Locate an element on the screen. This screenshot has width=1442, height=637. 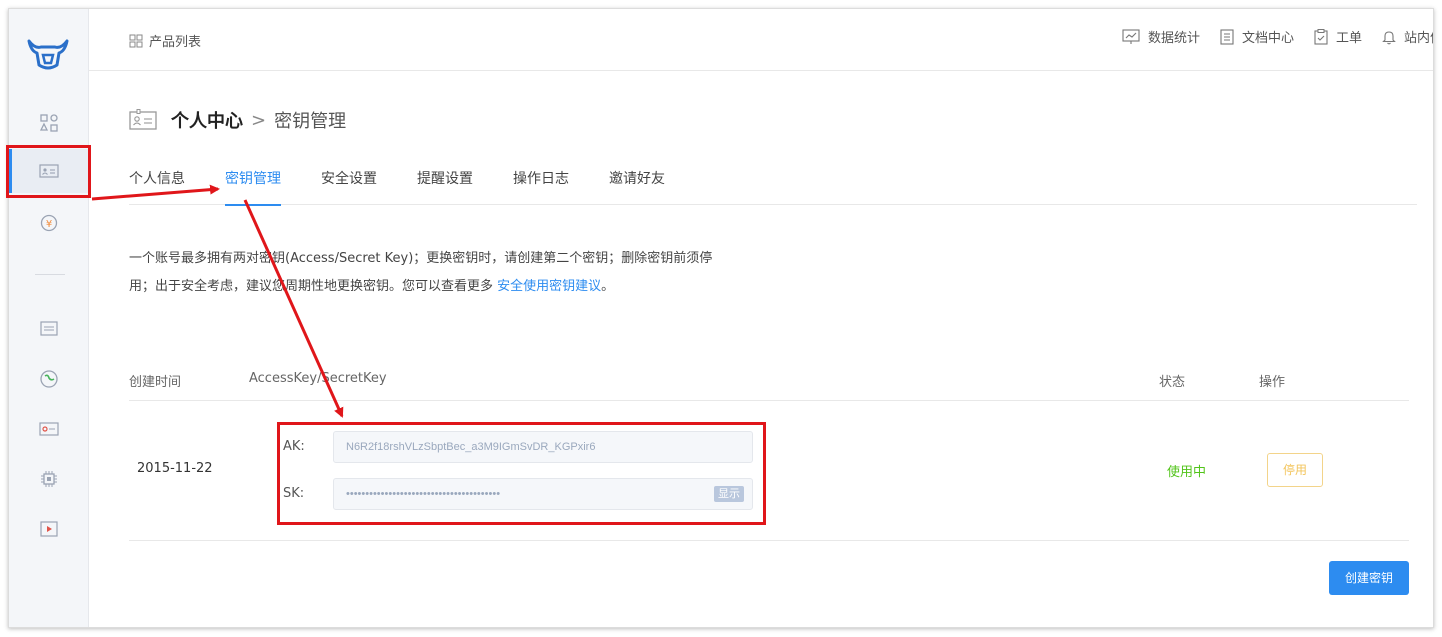
grid-icon is located at coordinates (136, 40).